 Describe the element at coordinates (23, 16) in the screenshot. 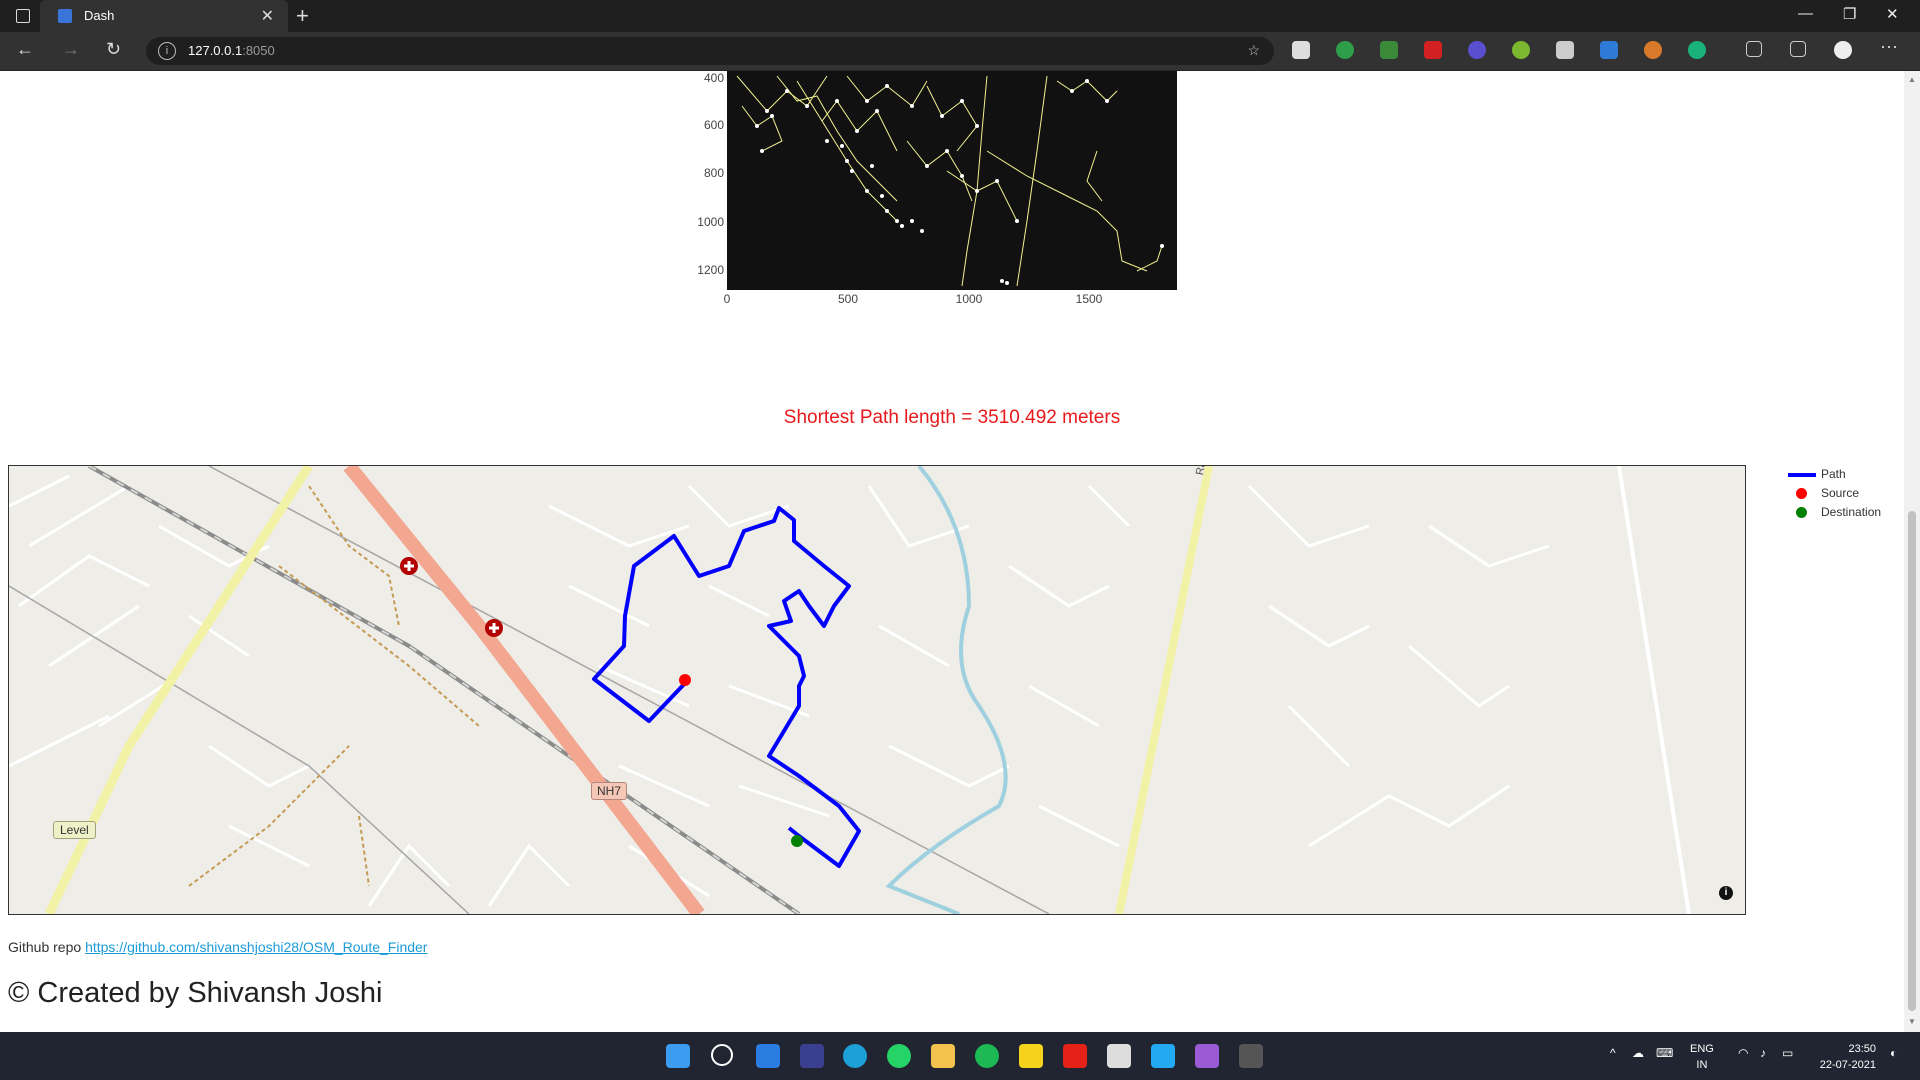

I see `tab-actions-icon` at that location.